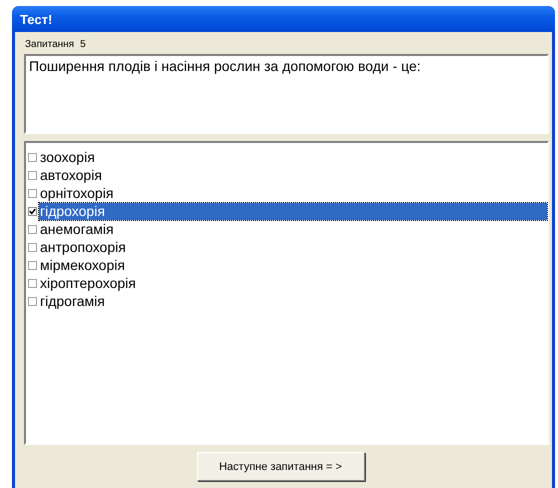 This screenshot has height=488, width=558. Describe the element at coordinates (293, 211) in the screenshot. I see `answer-option: гідрохорія` at that location.